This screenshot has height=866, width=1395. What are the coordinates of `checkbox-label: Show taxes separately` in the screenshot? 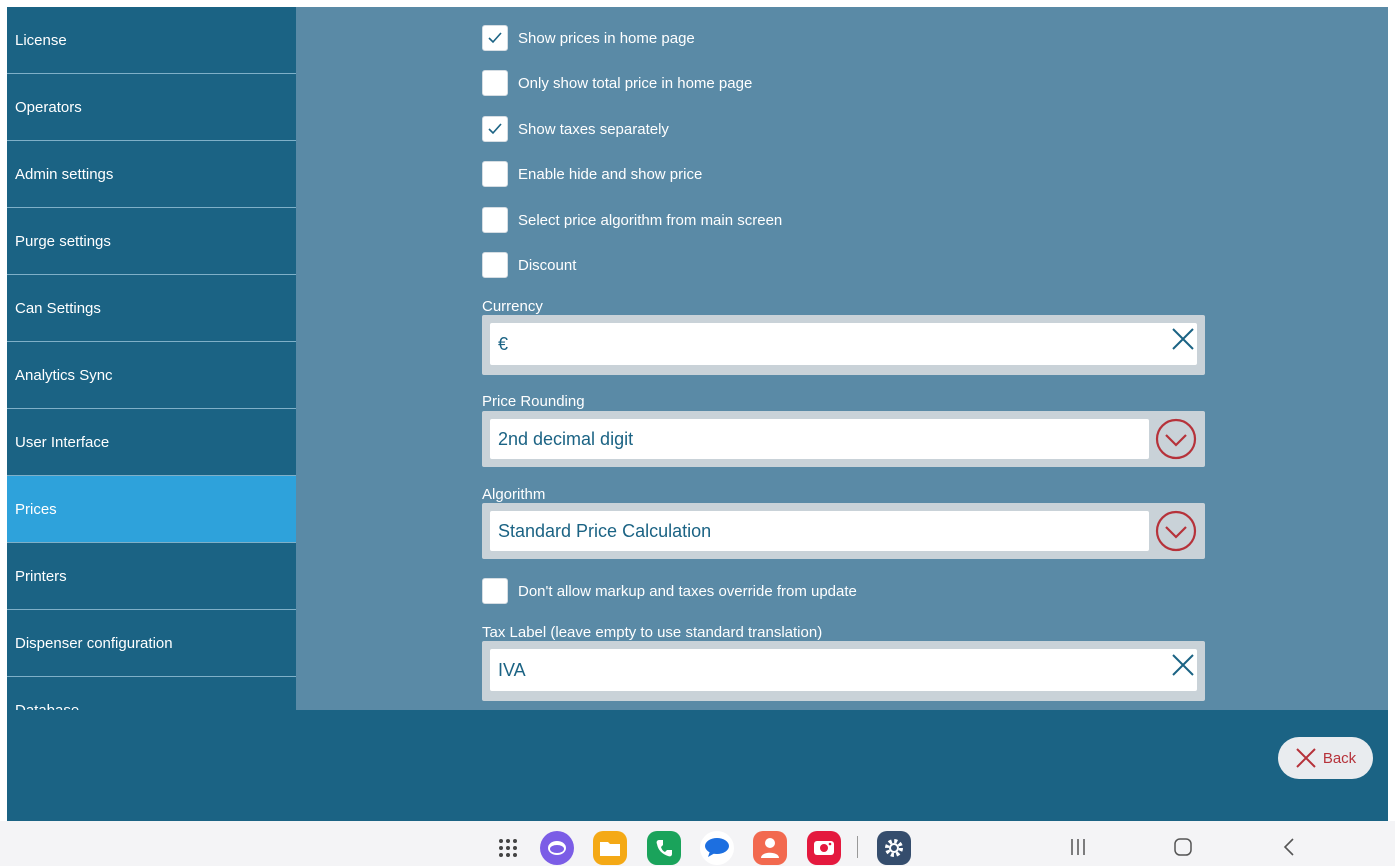 It's located at (593, 129).